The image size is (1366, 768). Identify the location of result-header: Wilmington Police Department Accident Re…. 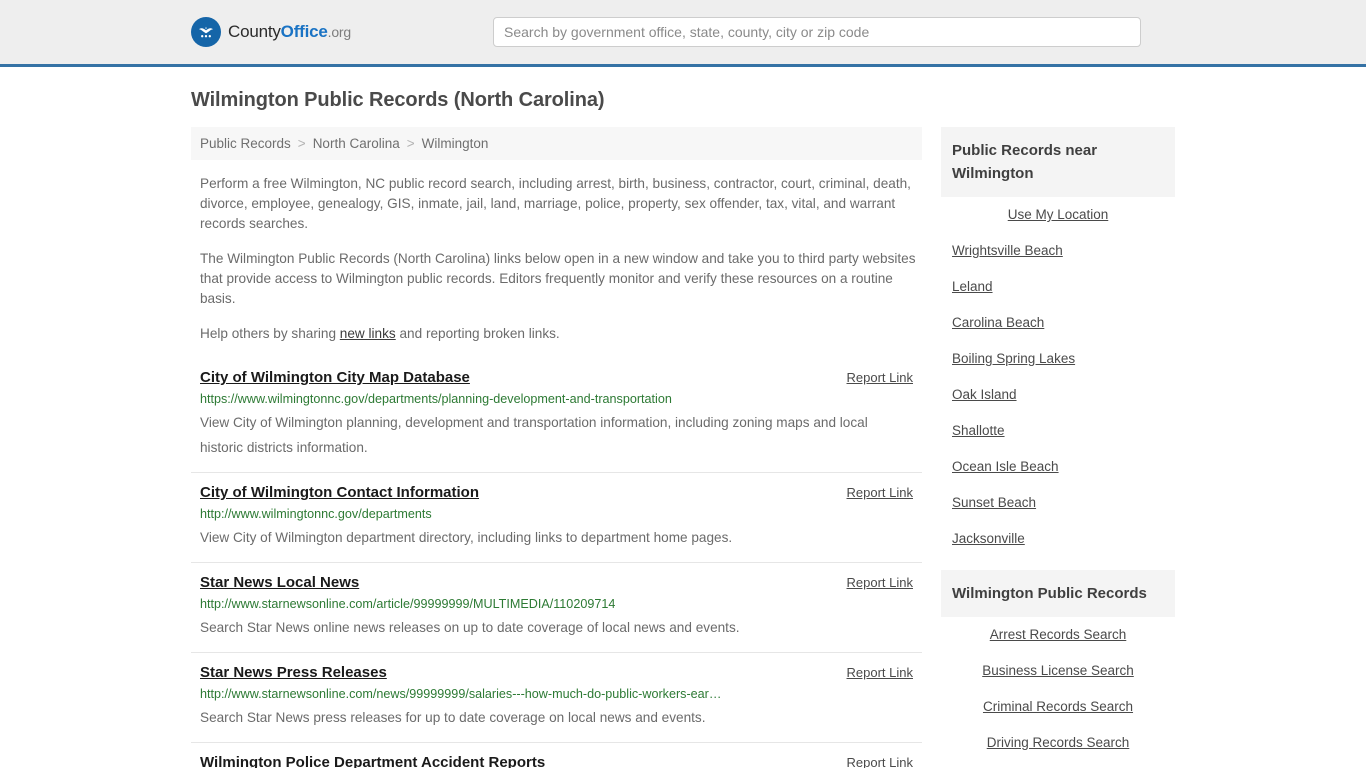
(556, 761).